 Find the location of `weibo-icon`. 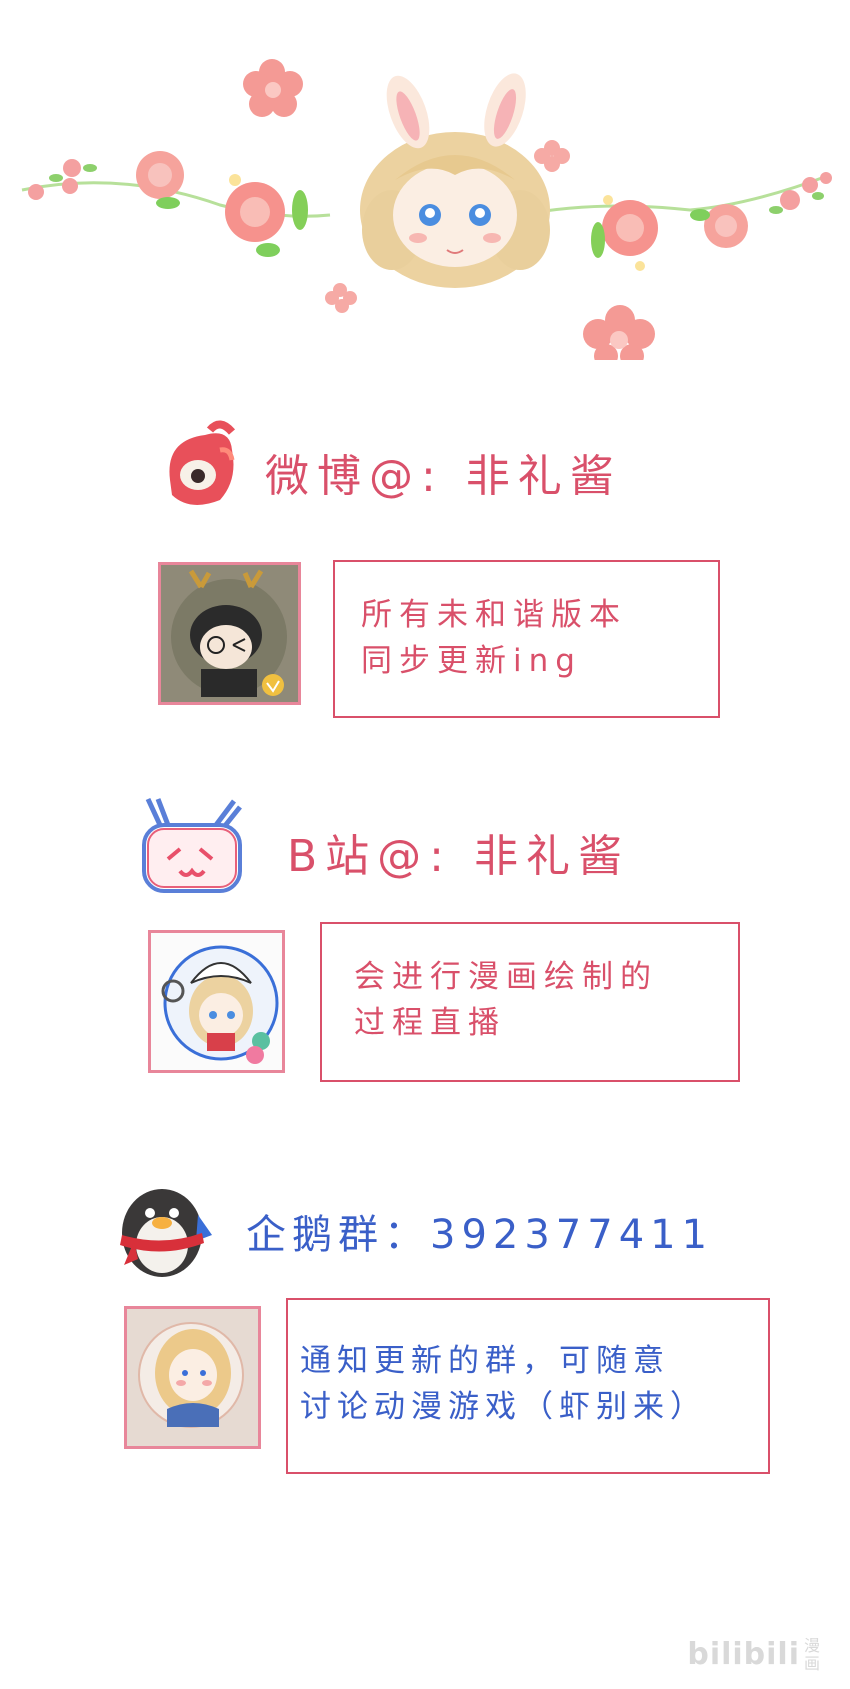

weibo-icon is located at coordinates (200, 465).